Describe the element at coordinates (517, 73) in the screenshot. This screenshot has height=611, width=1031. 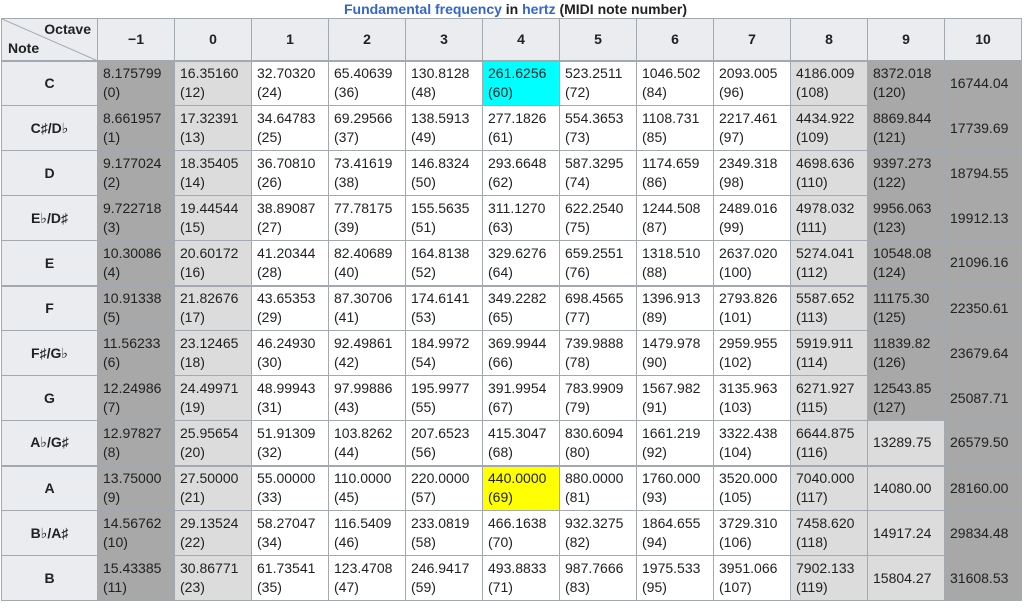
I see `frequency-value: 261.6256` at that location.